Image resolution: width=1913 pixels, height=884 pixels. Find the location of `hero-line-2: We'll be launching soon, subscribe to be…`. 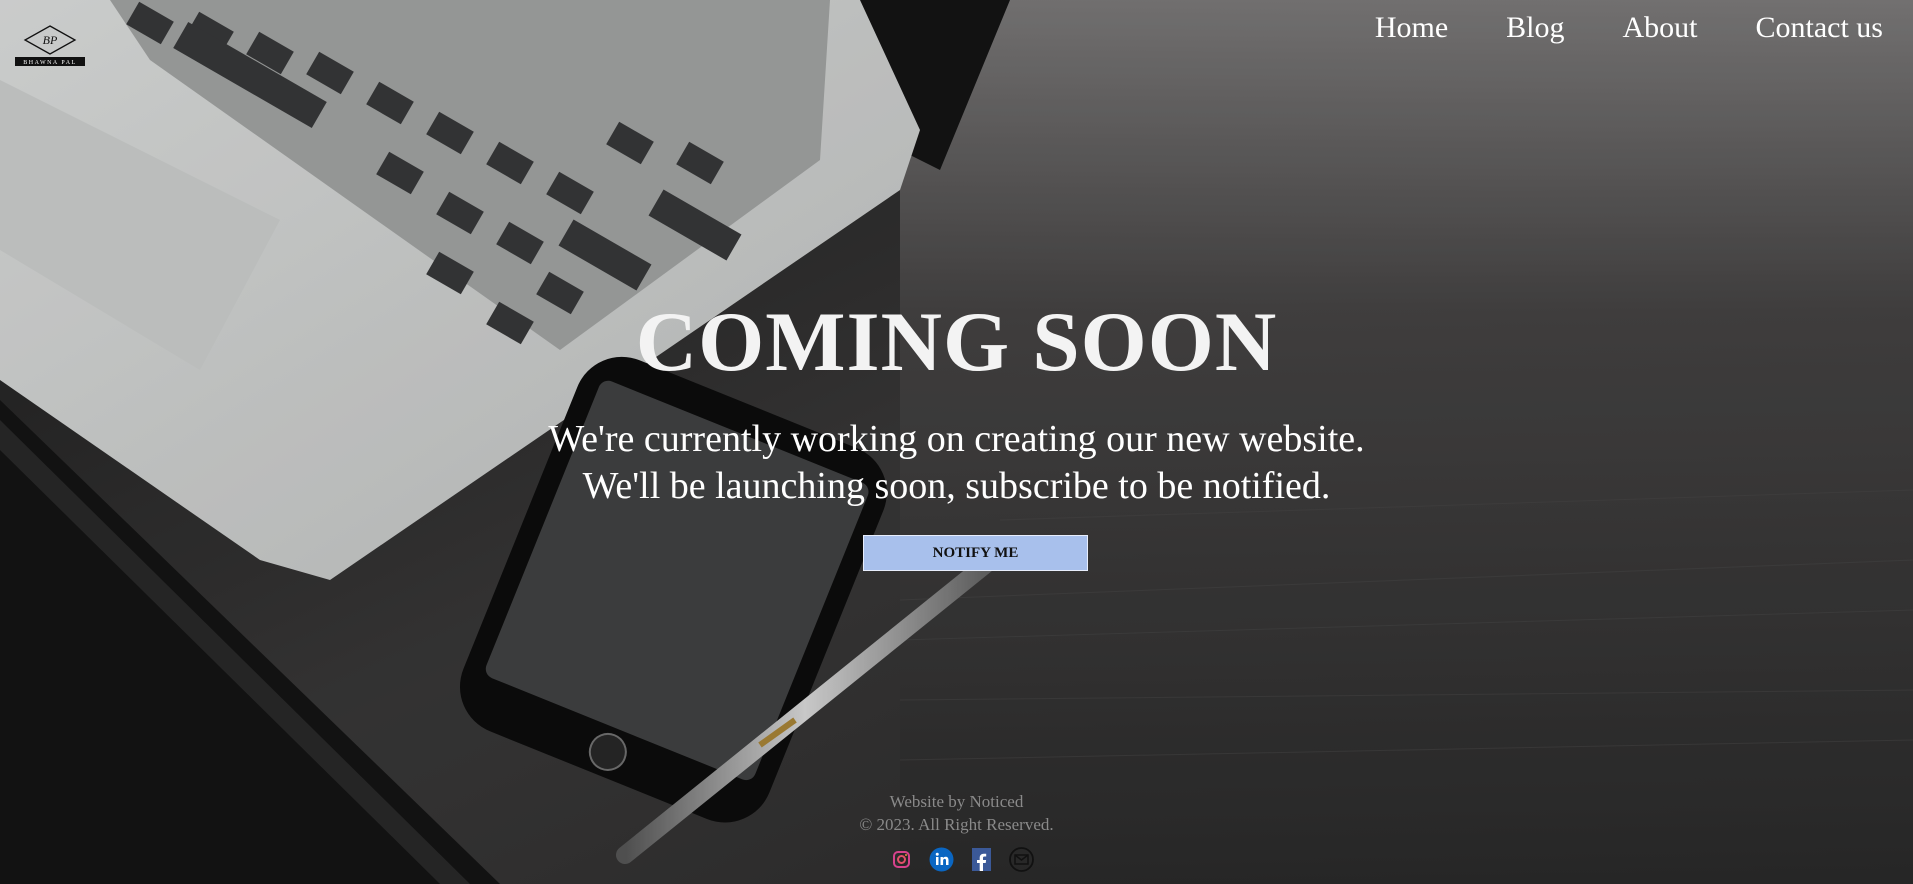

hero-line-2: We'll be launching soon, subscribe to be… is located at coordinates (956, 486).